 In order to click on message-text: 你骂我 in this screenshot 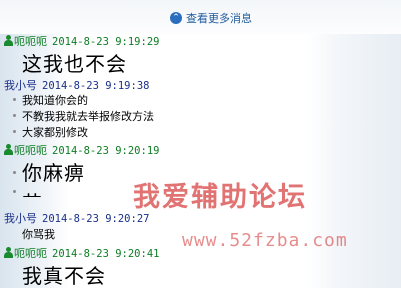, I will do `click(38, 234)`.